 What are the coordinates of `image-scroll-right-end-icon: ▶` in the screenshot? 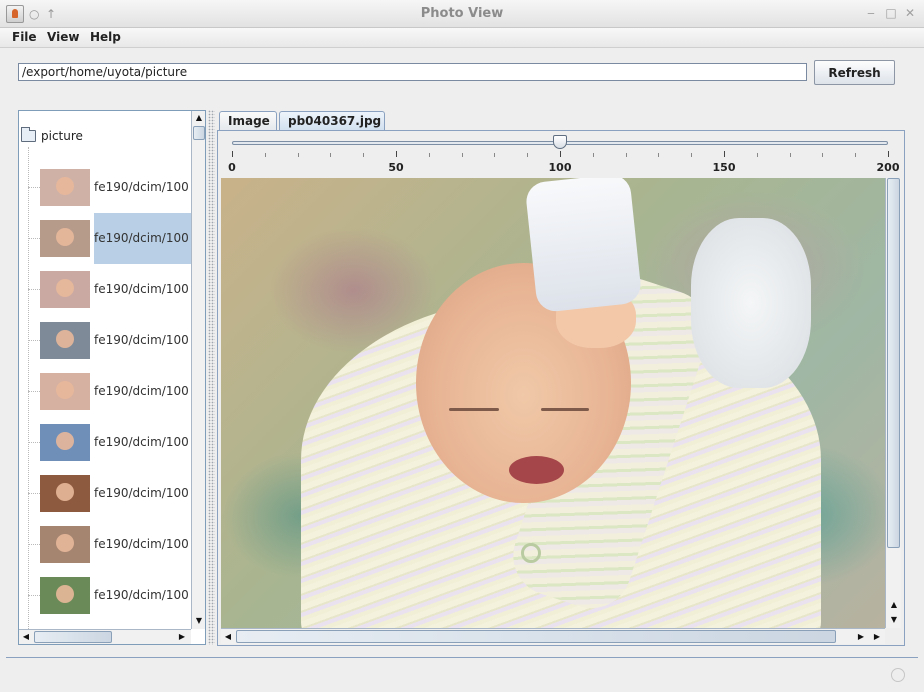 It's located at (877, 637).